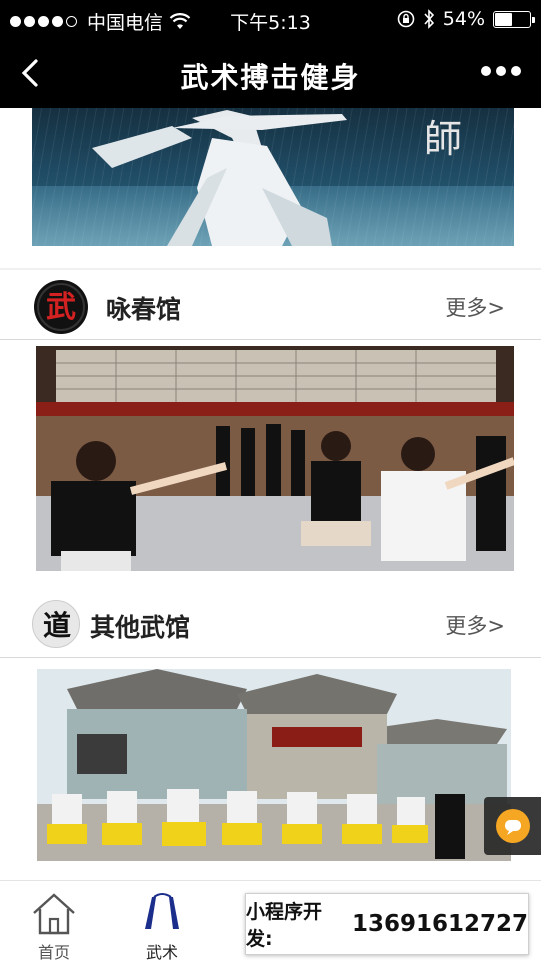 The image size is (541, 960). I want to click on status-right: 54%, so click(466, 19).